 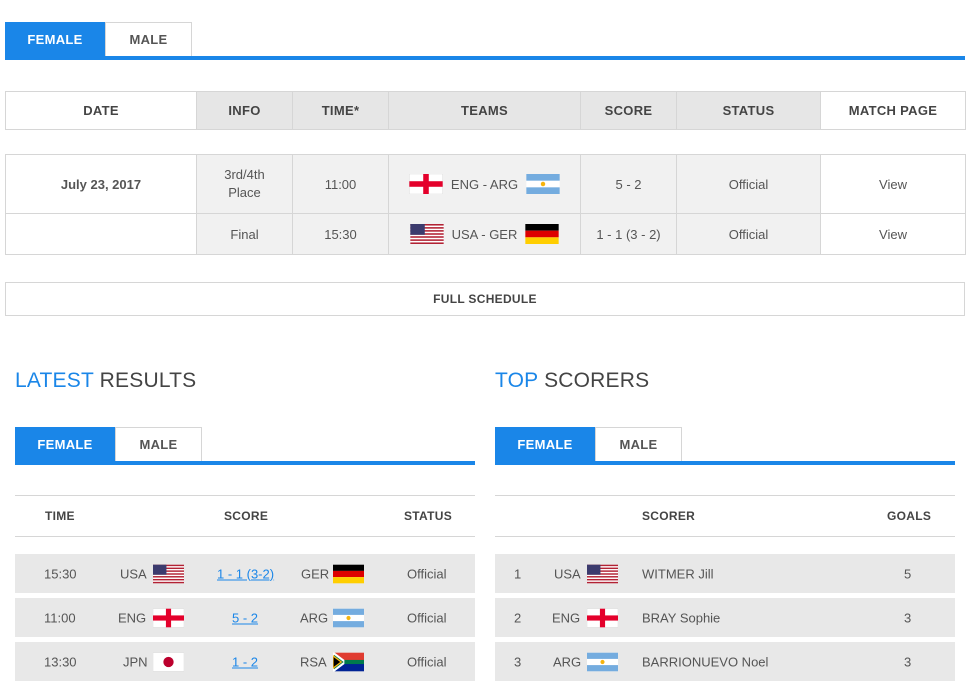 I want to click on teams-label: ENG - ARG, so click(x=484, y=184).